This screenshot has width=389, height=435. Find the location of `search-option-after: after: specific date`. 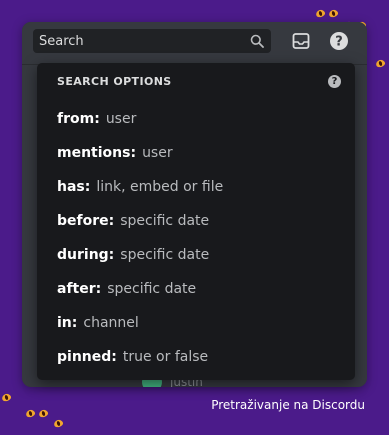

search-option-after: after: specific date is located at coordinates (199, 289).